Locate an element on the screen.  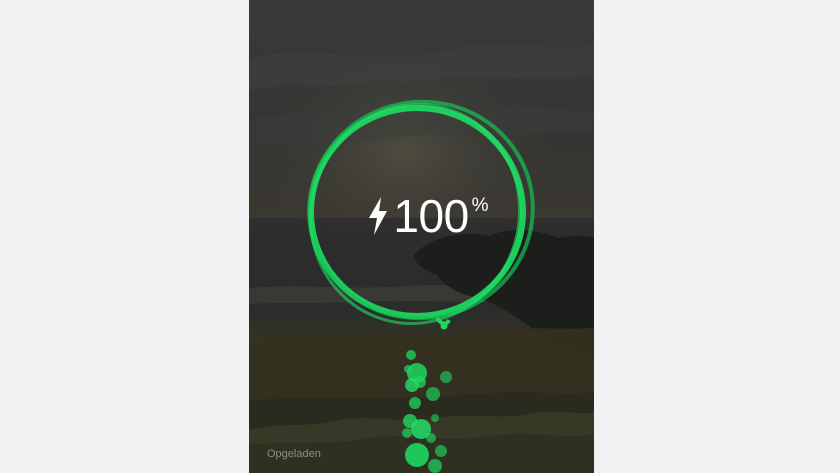
charging-status-text: Opgeladen is located at coordinates (294, 454).